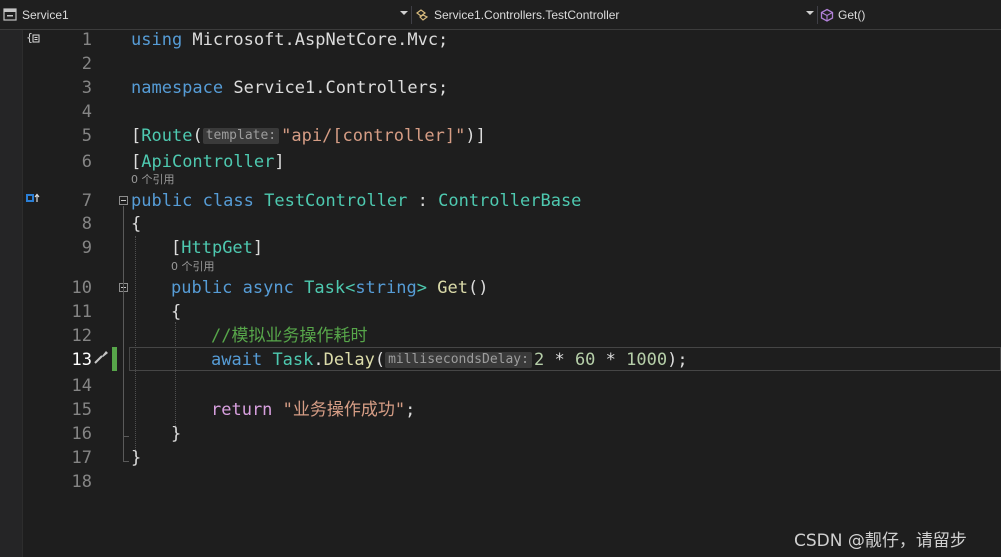 This screenshot has height=557, width=1001. What do you see at coordinates (539, 360) in the screenshot?
I see `number-literal: 2` at bounding box center [539, 360].